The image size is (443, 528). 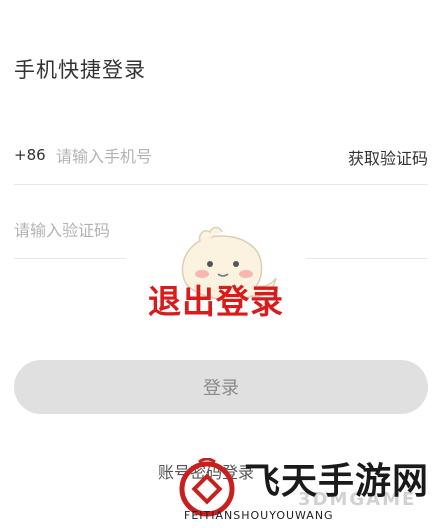 I want to click on phone-input, so click(x=176, y=156).